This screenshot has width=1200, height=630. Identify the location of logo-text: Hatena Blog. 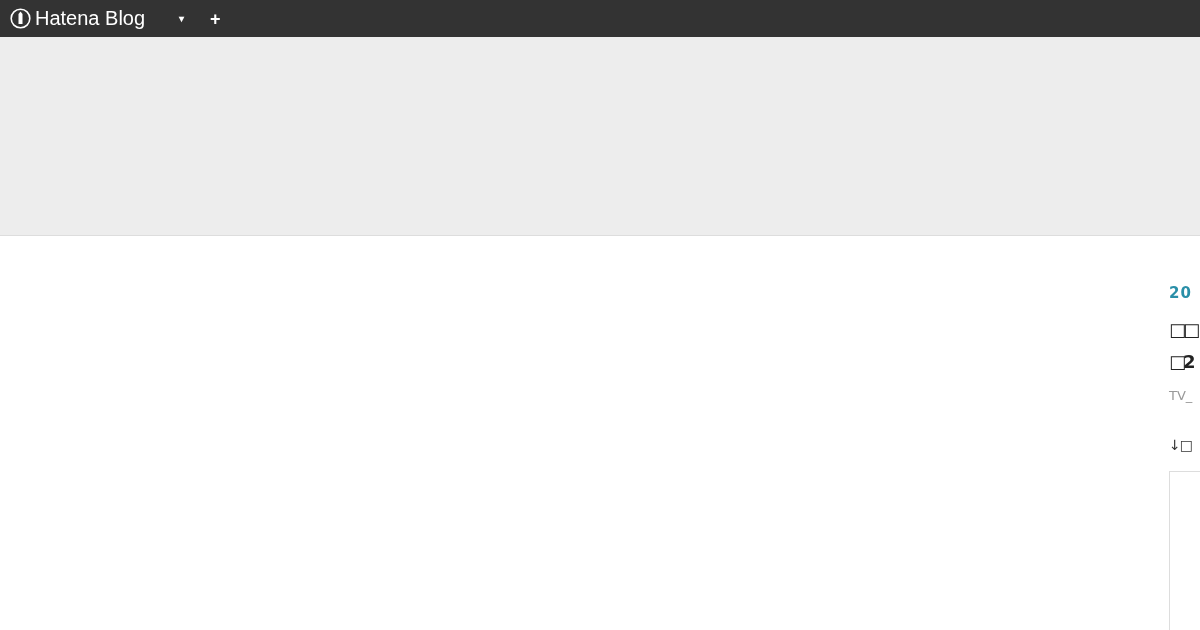
(90, 18).